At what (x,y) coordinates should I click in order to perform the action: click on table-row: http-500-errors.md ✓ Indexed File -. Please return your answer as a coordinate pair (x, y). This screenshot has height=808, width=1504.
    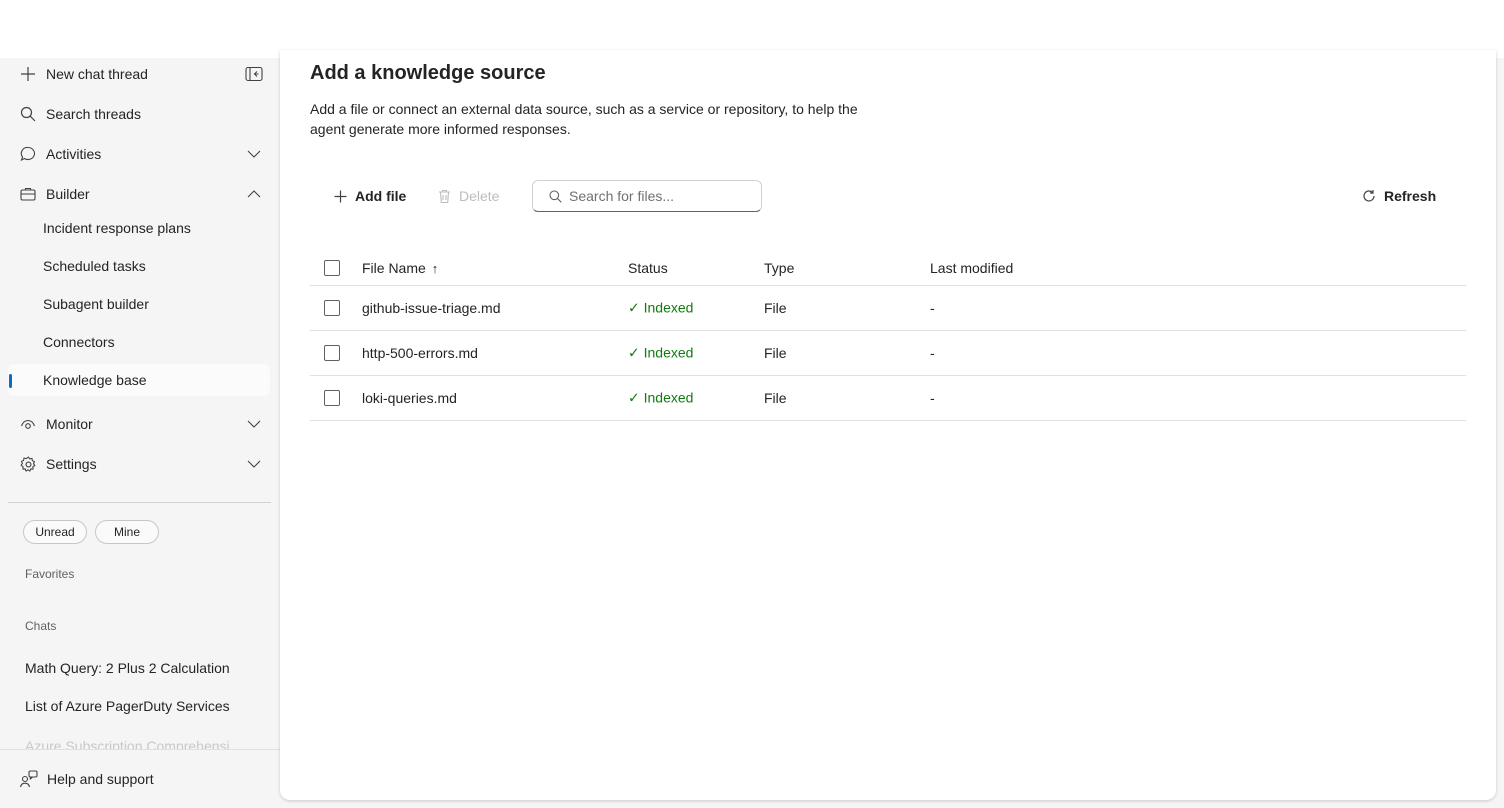
    Looking at the image, I should click on (888, 353).